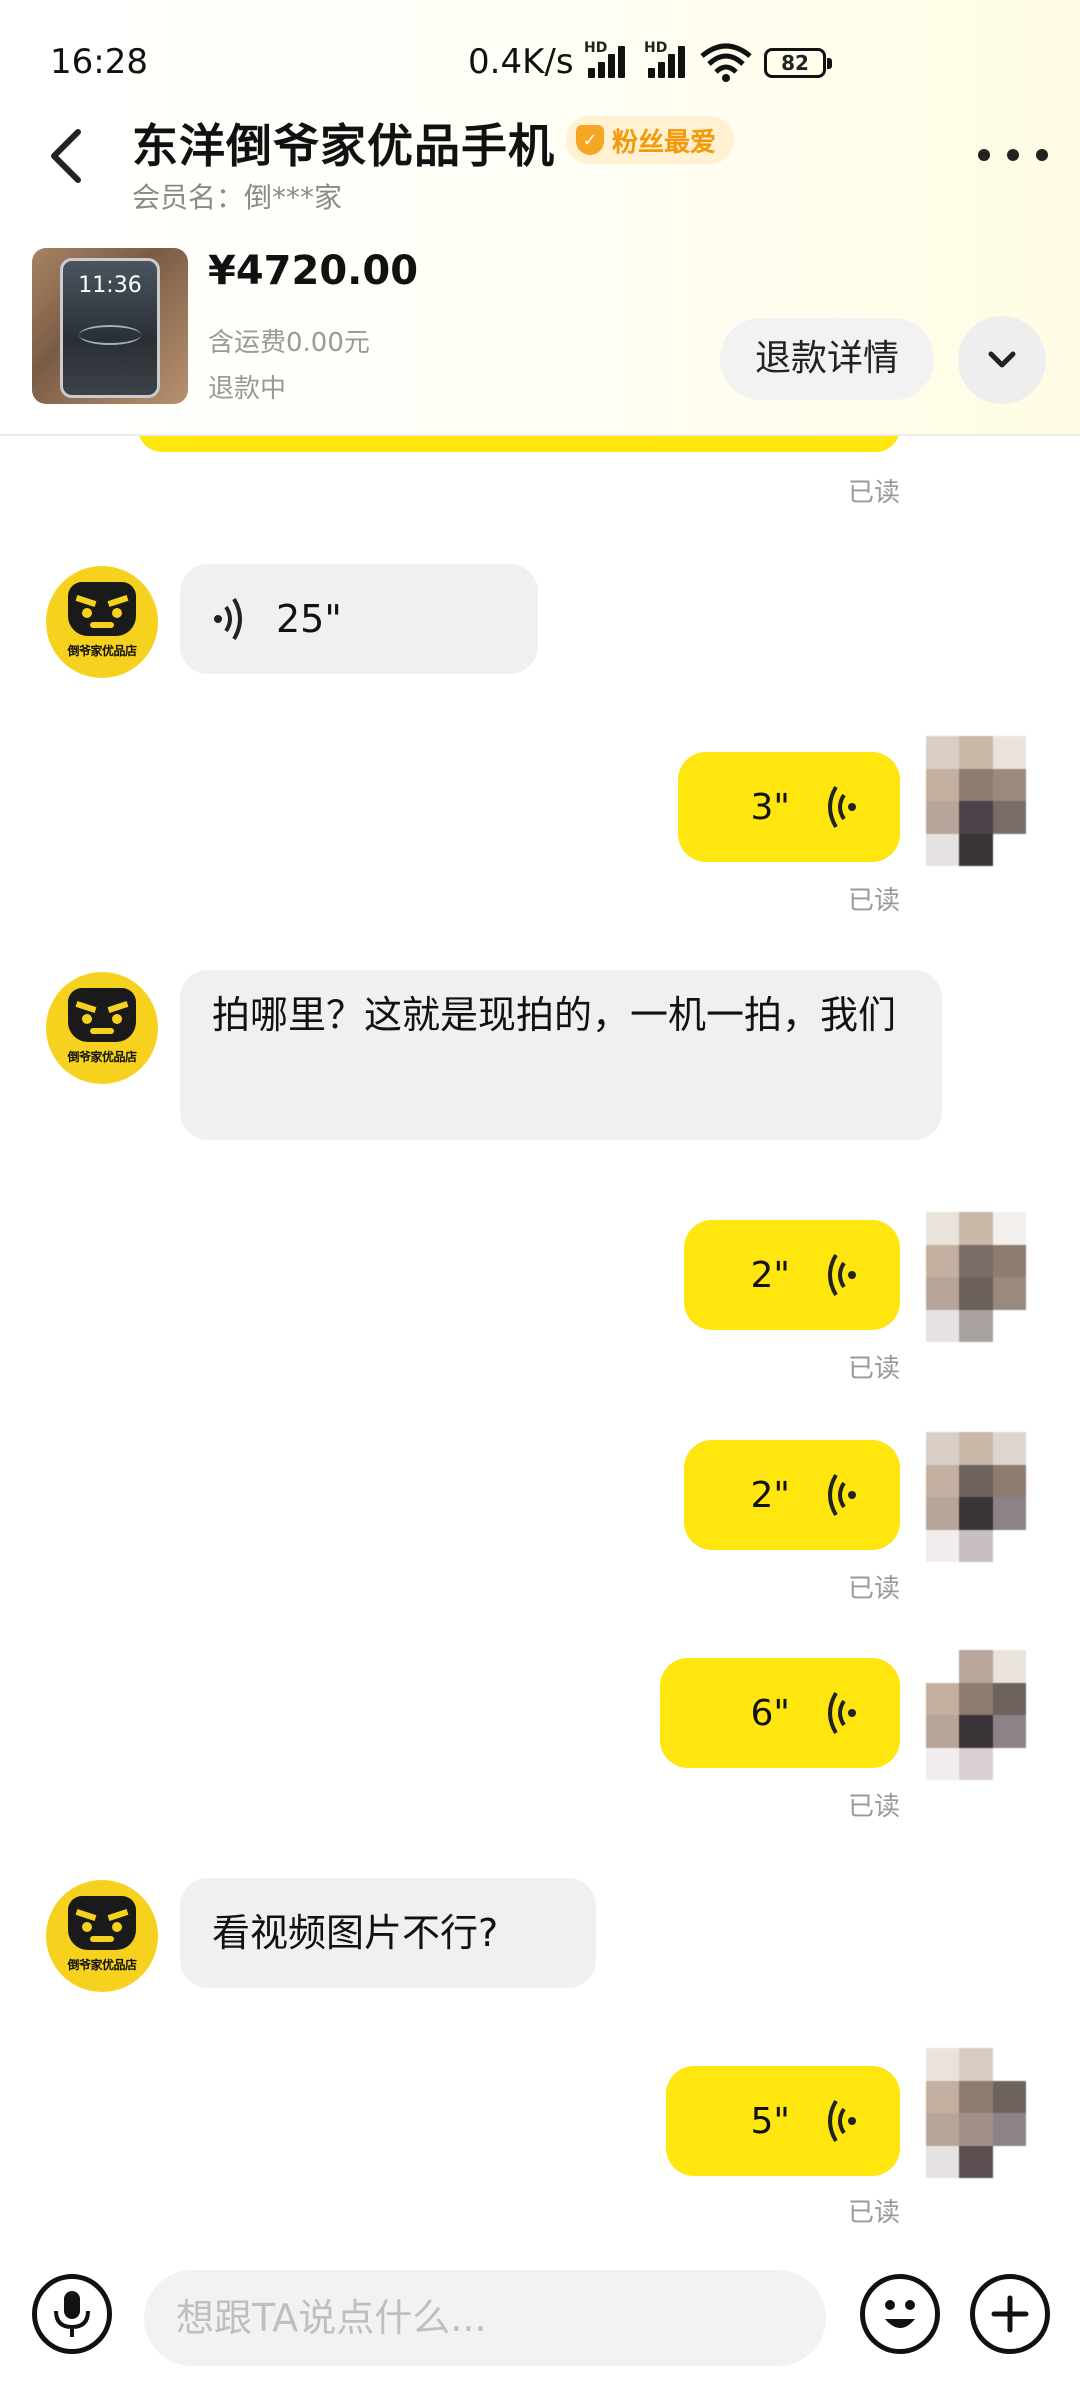  I want to click on text-message-incoming: 拍哪里？这就是现拍的，一机一拍，我们, so click(561, 1055).